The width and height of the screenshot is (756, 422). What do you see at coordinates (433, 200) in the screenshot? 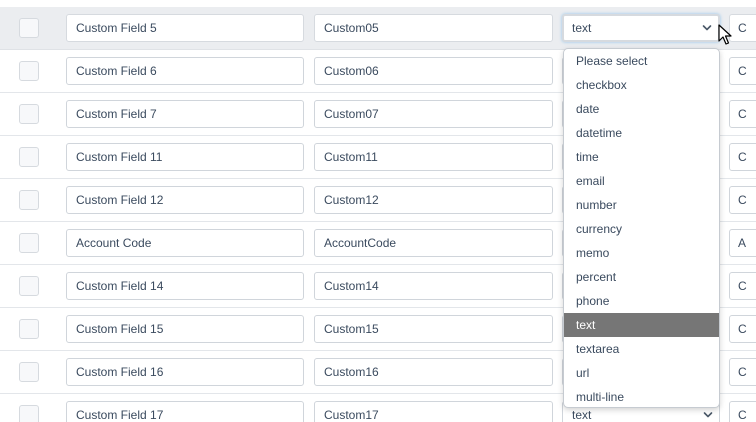
I see `field-code-input: Custom12` at bounding box center [433, 200].